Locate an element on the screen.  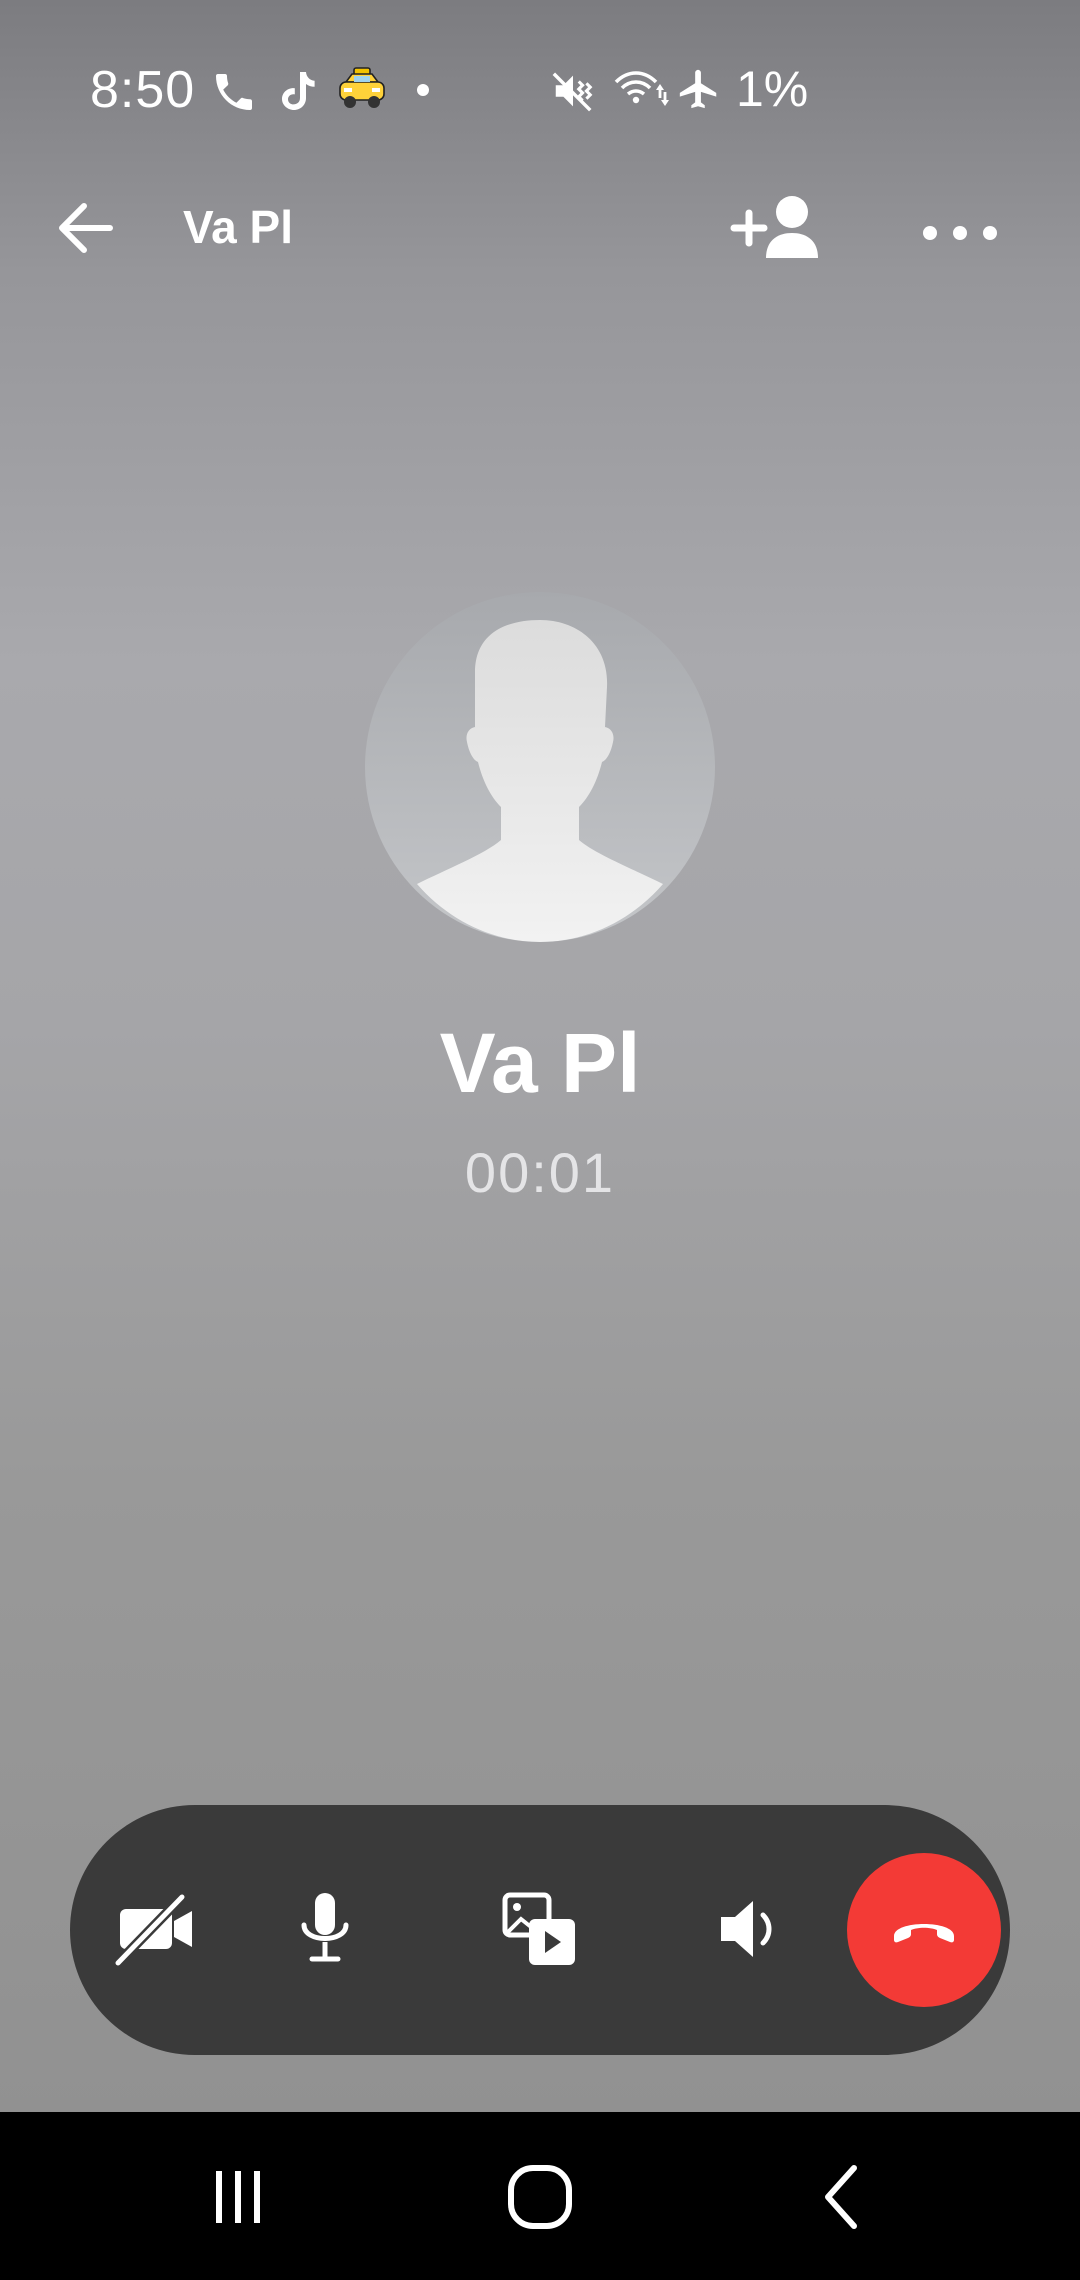
end-call-button is located at coordinates (924, 1930).